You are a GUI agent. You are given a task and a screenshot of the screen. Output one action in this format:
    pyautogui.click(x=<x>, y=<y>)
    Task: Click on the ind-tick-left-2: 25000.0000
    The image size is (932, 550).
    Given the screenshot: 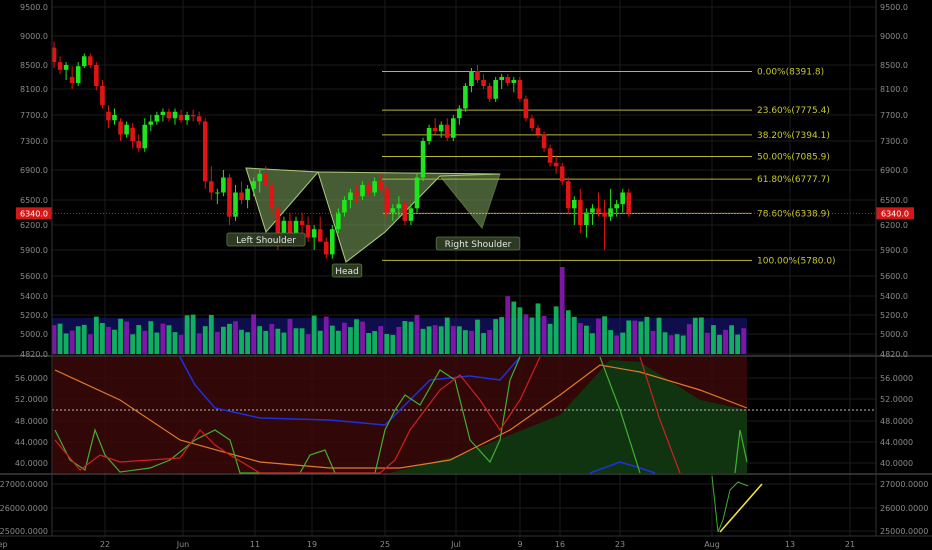 What is the action you would take?
    pyautogui.click(x=24, y=531)
    